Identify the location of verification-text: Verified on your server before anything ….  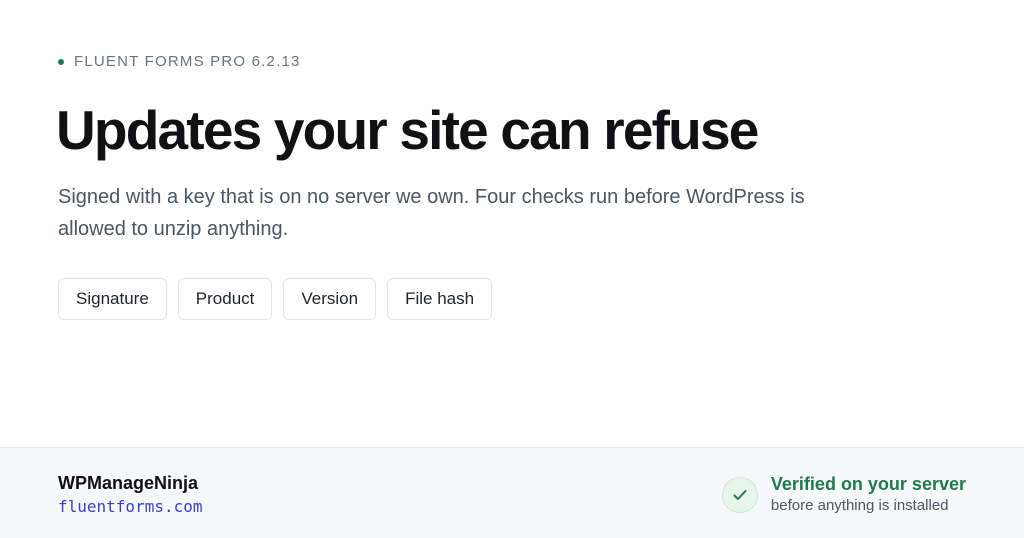
(868, 495).